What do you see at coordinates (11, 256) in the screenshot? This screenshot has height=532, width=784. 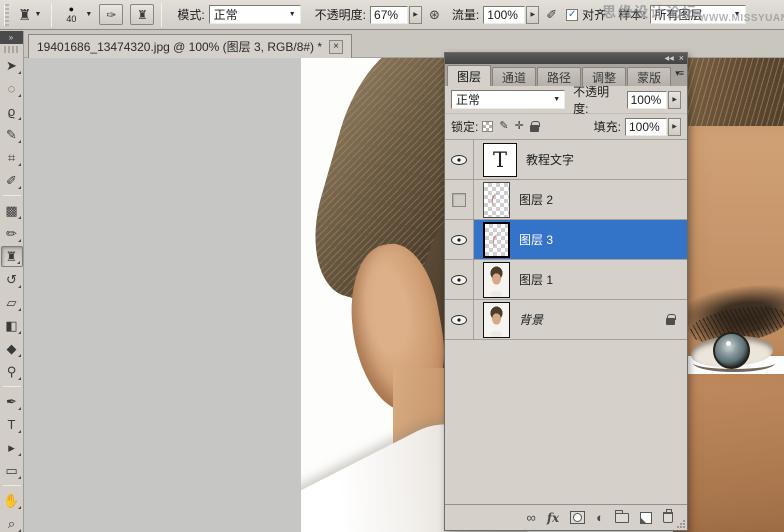 I see `clone-stamp-tool: ♜` at bounding box center [11, 256].